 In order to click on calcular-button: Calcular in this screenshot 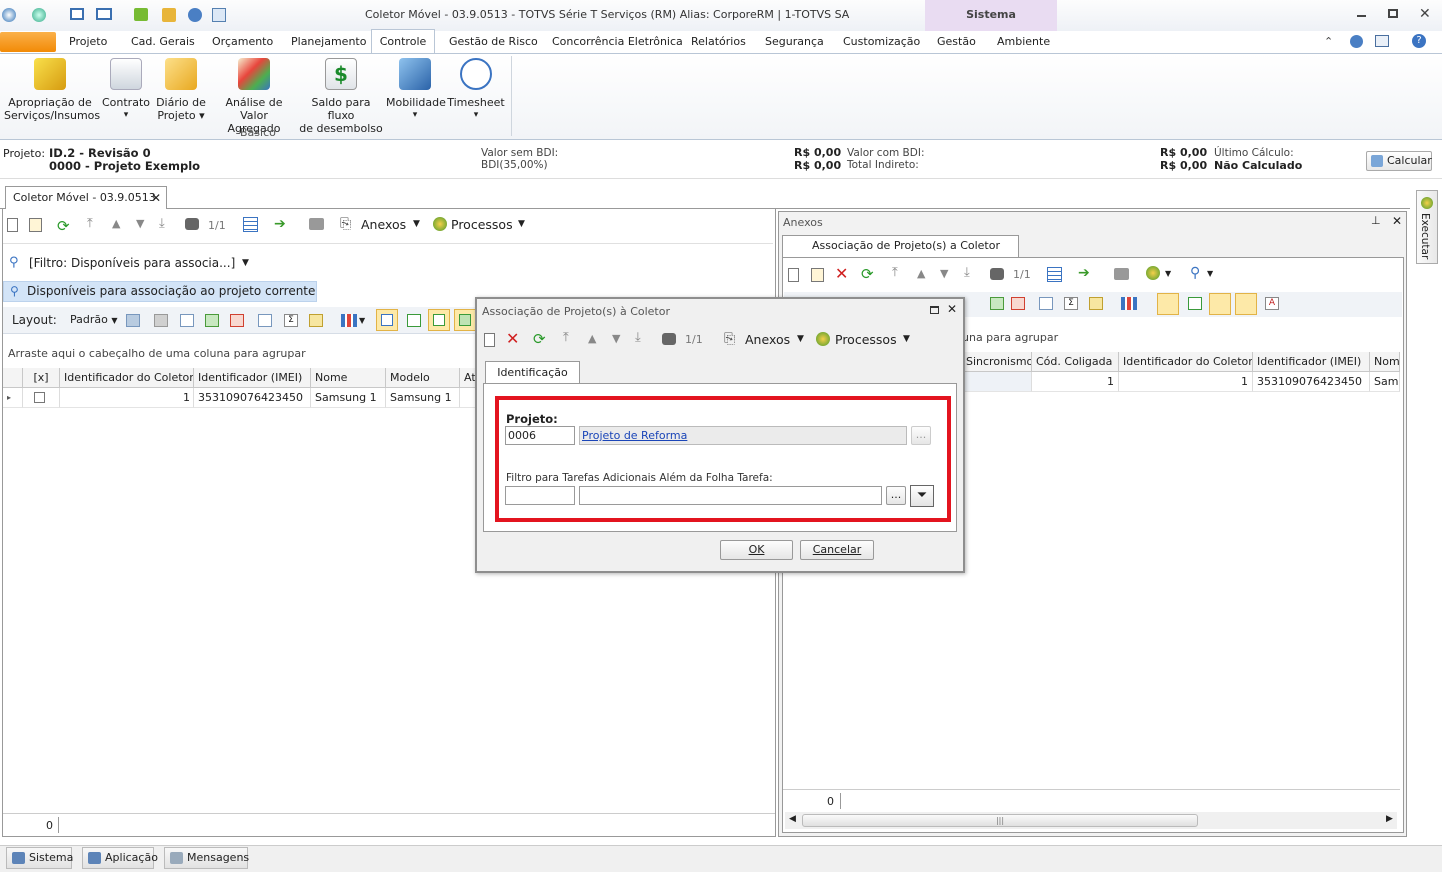, I will do `click(1399, 161)`.